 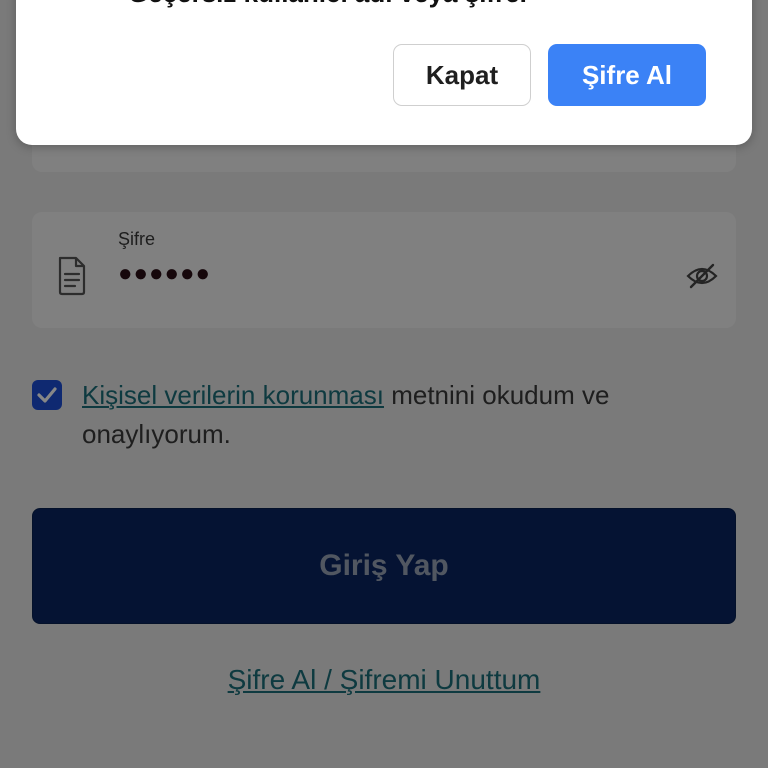 What do you see at coordinates (627, 75) in the screenshot?
I see `get-password-button: Şifre Al` at bounding box center [627, 75].